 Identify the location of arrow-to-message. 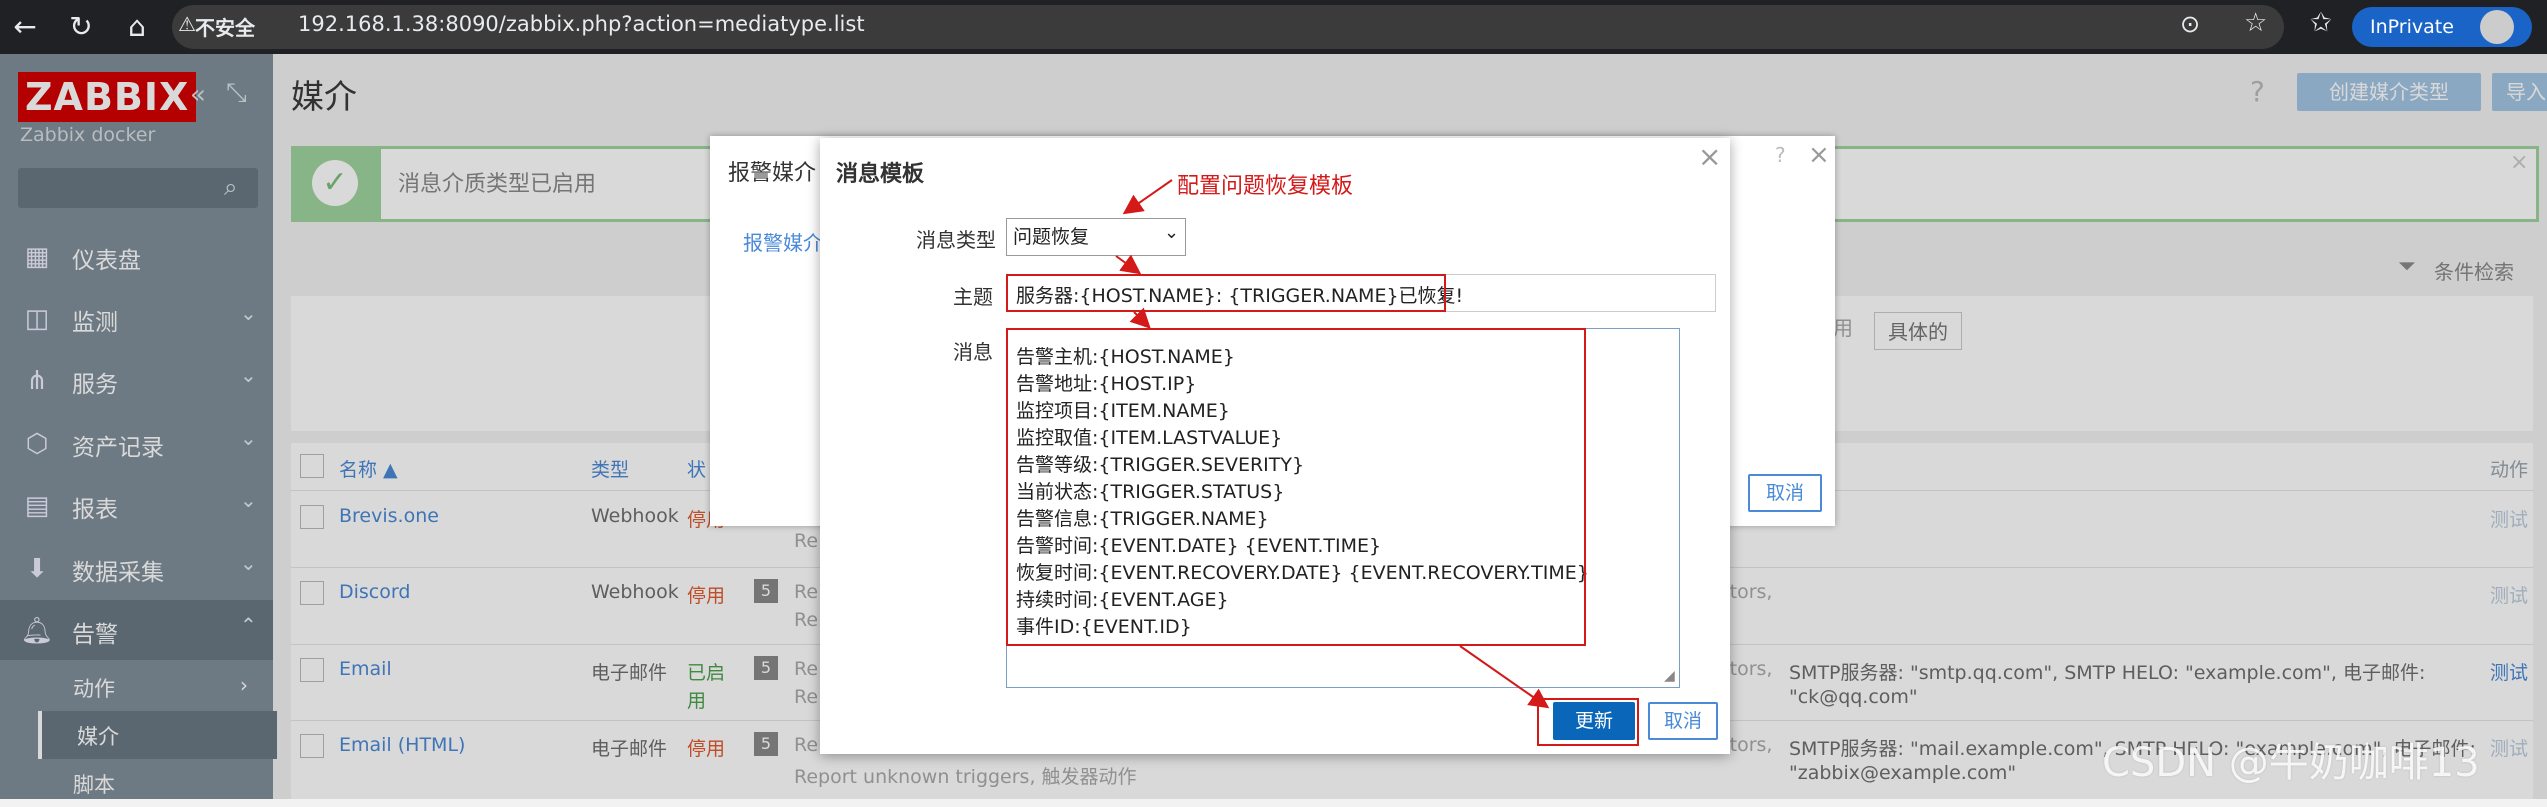
(1140, 318).